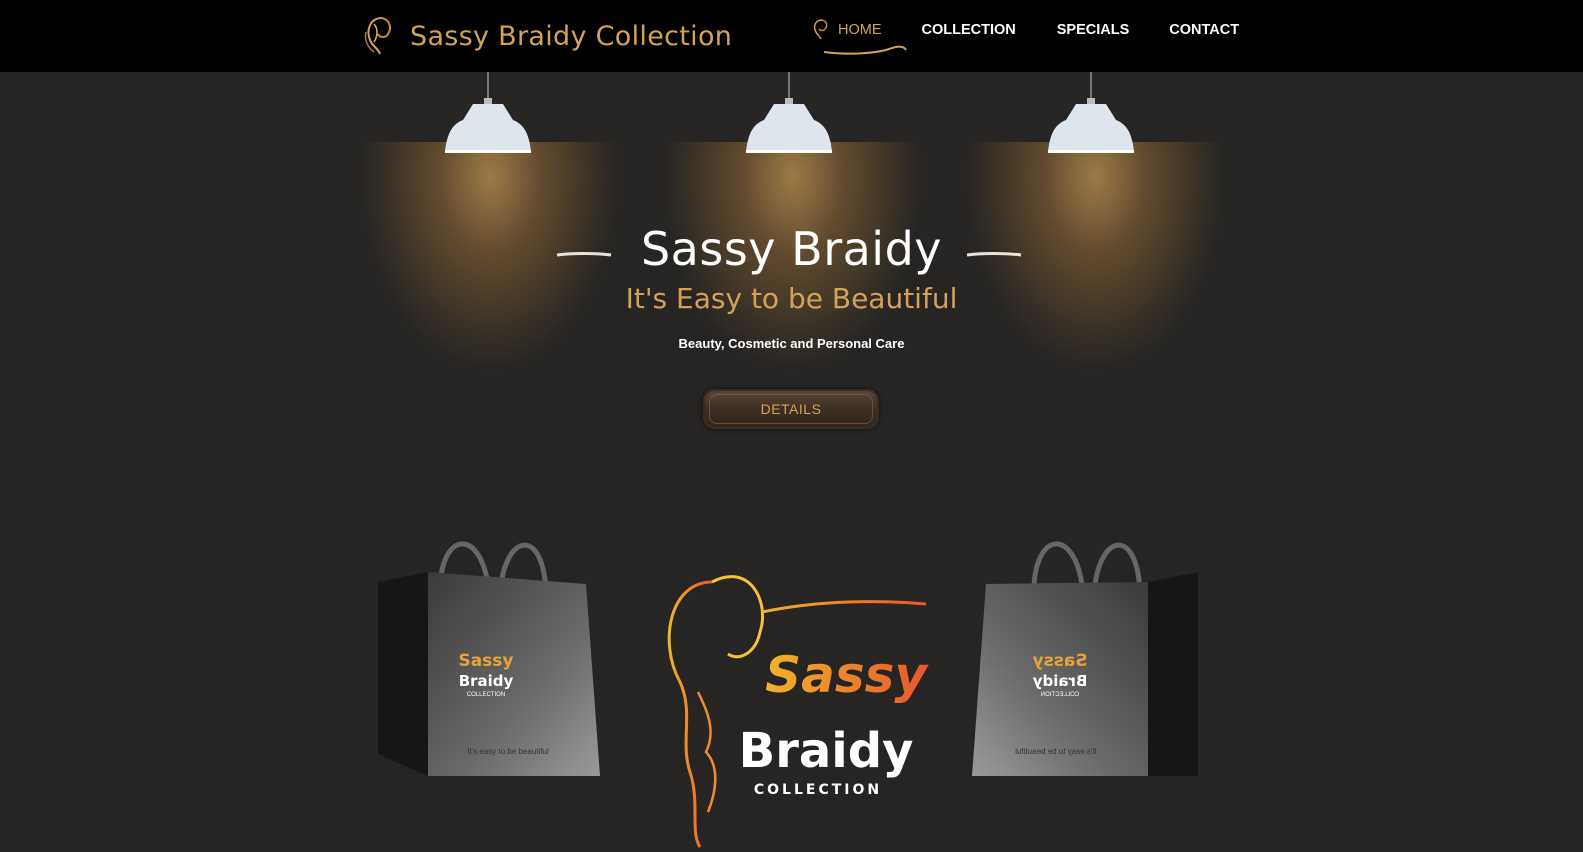  I want to click on logo-text-braidy: Braidy, so click(826, 751).